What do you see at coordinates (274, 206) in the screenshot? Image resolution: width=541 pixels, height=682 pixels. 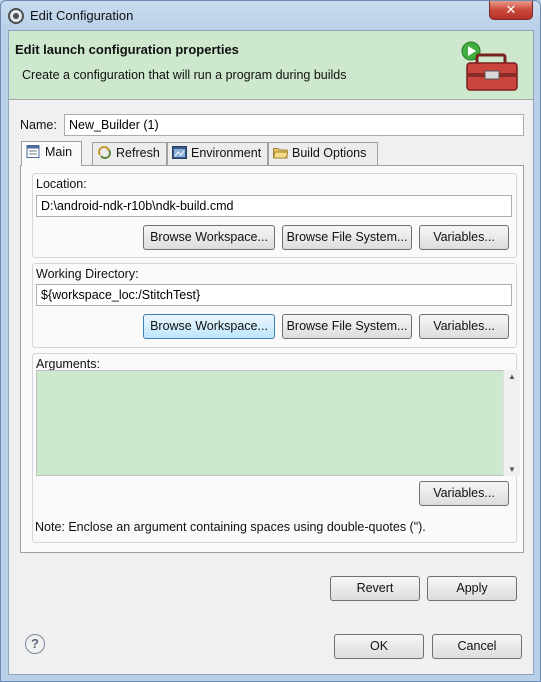 I see `location-input` at bounding box center [274, 206].